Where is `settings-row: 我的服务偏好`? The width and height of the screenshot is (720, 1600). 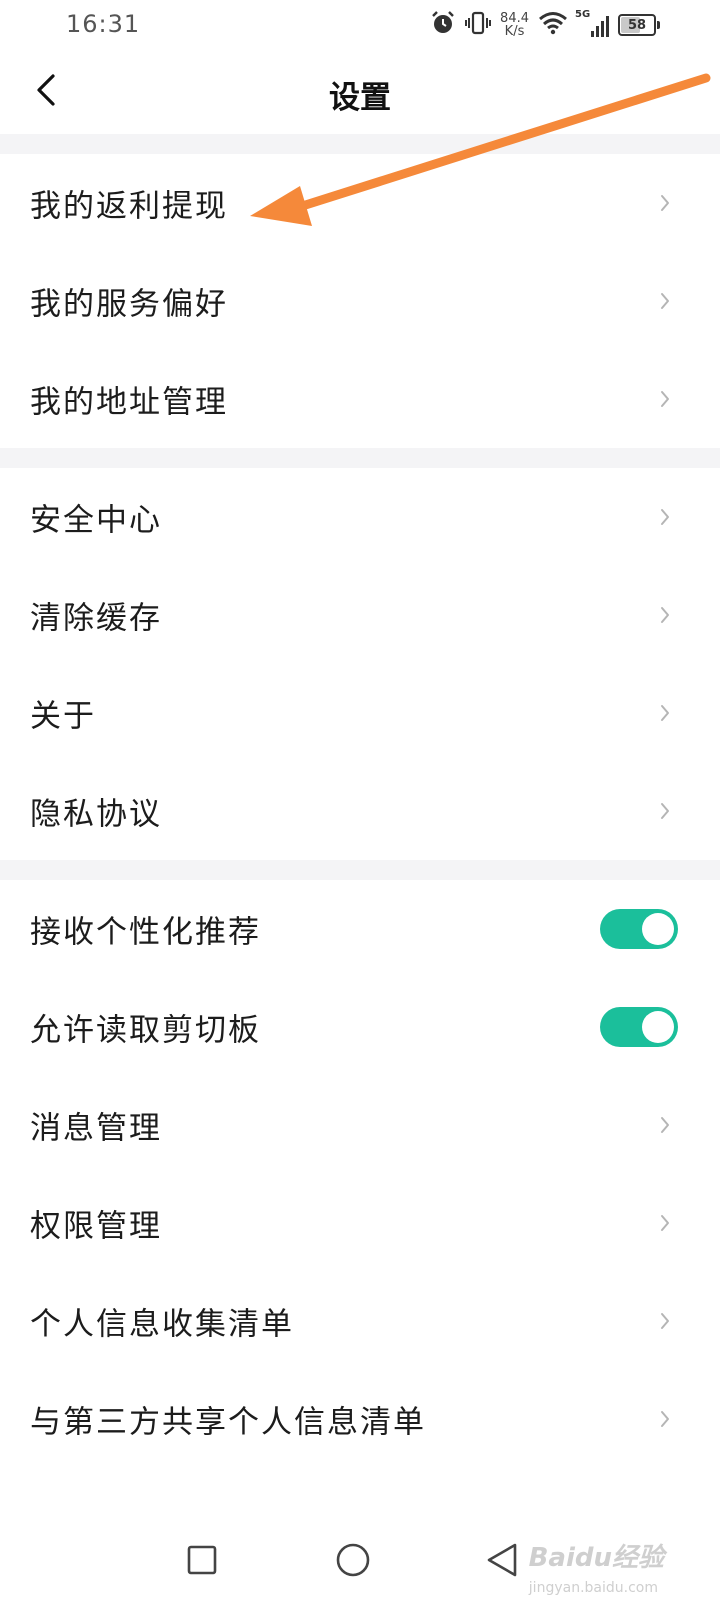 settings-row: 我的服务偏好 is located at coordinates (360, 301).